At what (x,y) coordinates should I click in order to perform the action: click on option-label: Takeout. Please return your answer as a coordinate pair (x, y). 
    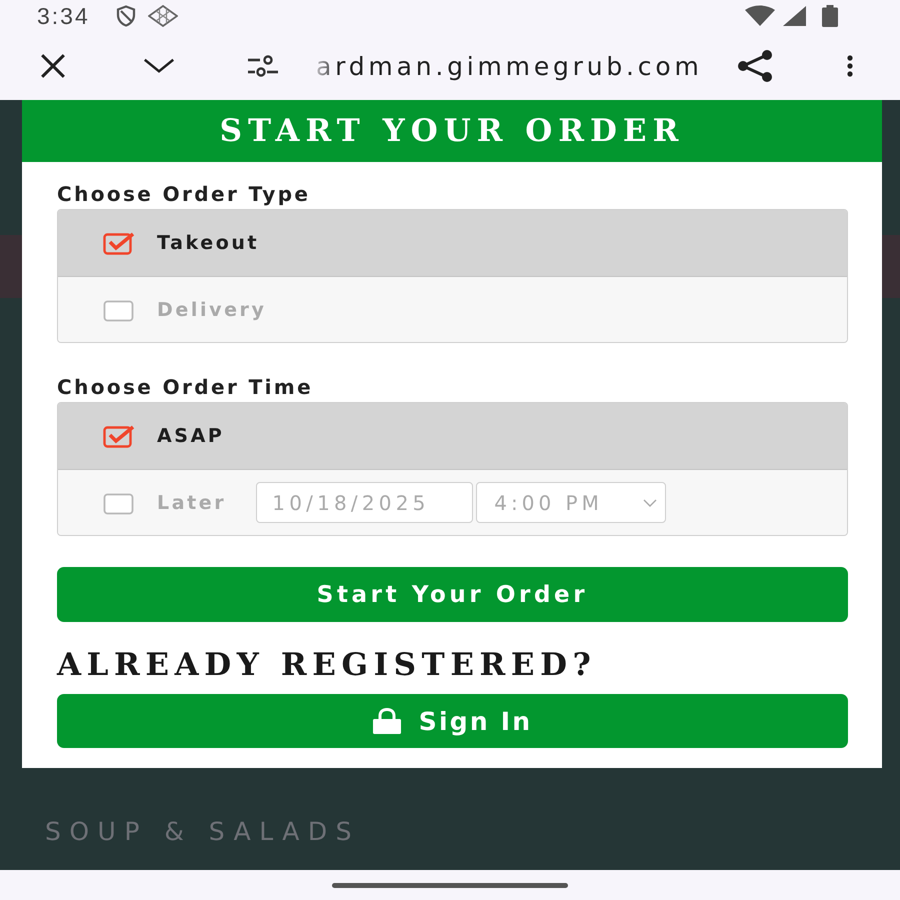
    Looking at the image, I should click on (208, 243).